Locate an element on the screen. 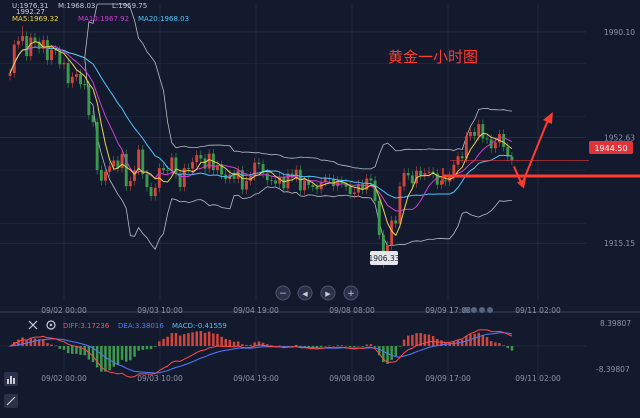 The width and height of the screenshot is (640, 418). indicator-toolbar-icon is located at coordinates (11, 379).